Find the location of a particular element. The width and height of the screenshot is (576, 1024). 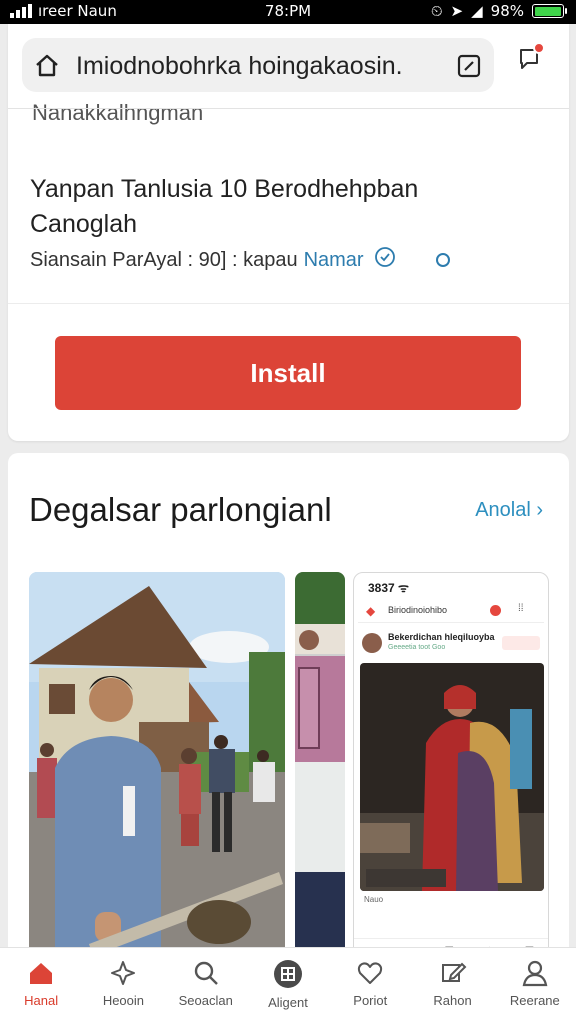

preview-back-icon: ◆ is located at coordinates (371, 611).